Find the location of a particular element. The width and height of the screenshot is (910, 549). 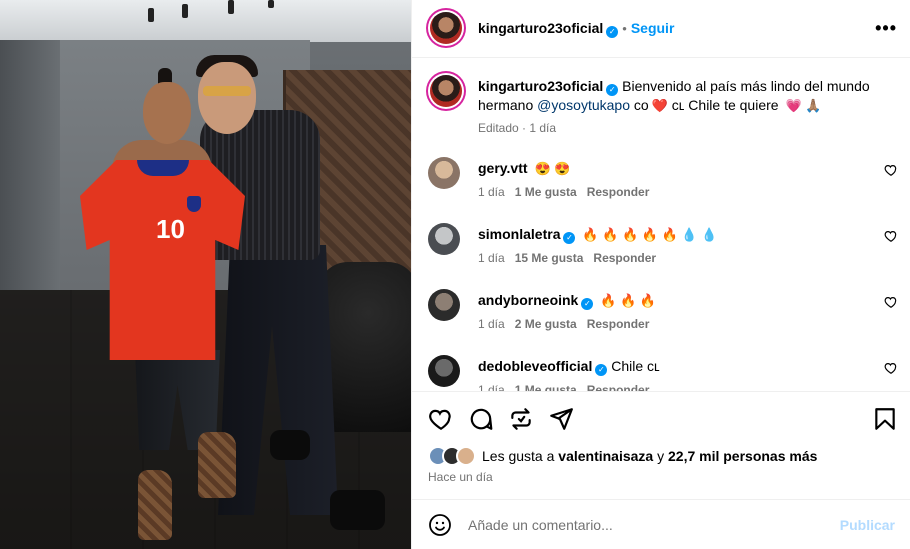

caption-meta: Editado · 1 día is located at coordinates (517, 128).